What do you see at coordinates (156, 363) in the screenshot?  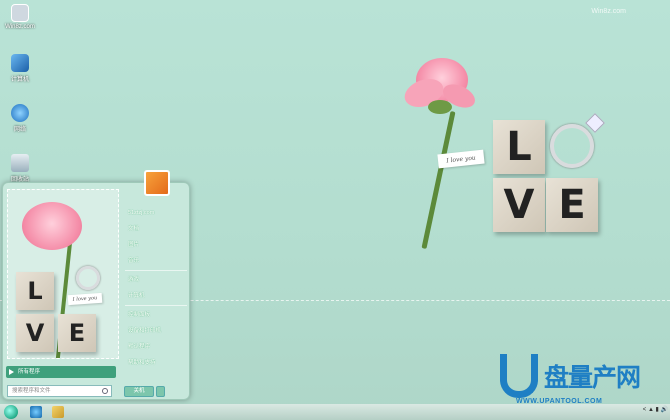 I see `menu-item-help: 帮助和支持` at bounding box center [156, 363].